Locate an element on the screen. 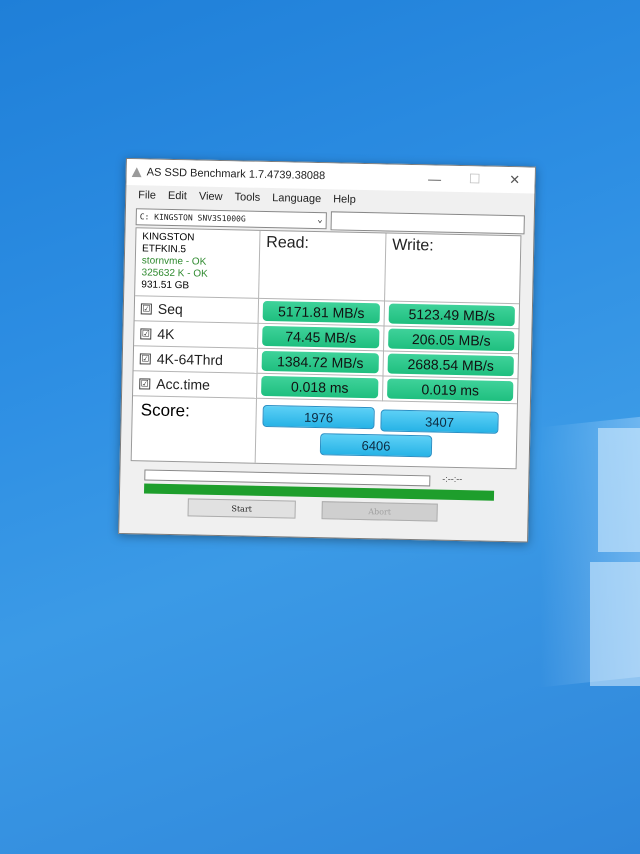 The height and width of the screenshot is (854, 640). close-button: ✕ is located at coordinates (514, 180).